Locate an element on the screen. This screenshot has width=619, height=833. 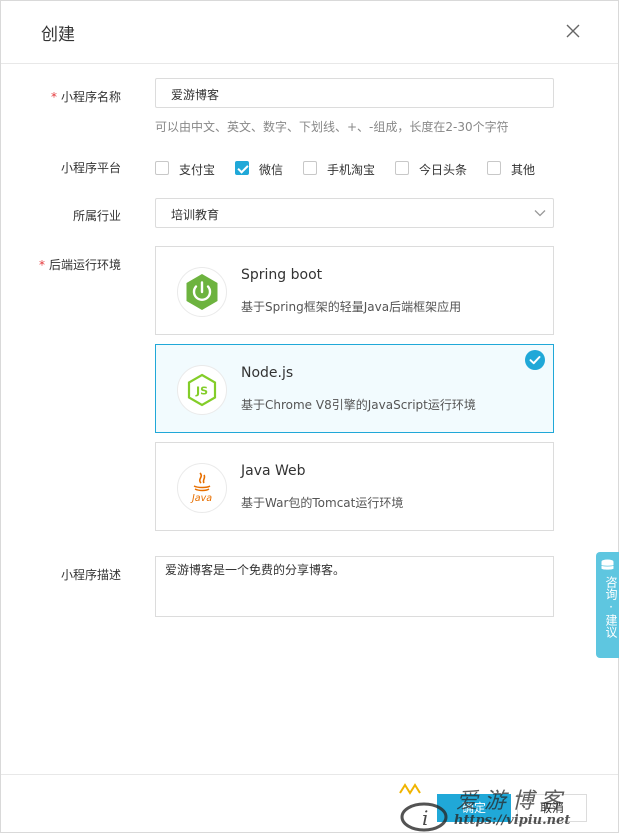
card-title: Spring boot is located at coordinates (282, 275).